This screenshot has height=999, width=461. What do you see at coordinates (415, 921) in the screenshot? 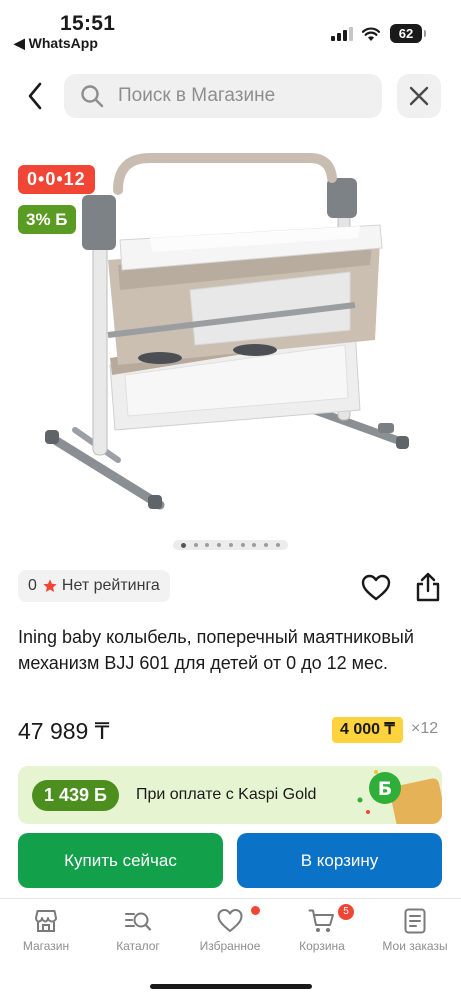
I see `orders-icon` at bounding box center [415, 921].